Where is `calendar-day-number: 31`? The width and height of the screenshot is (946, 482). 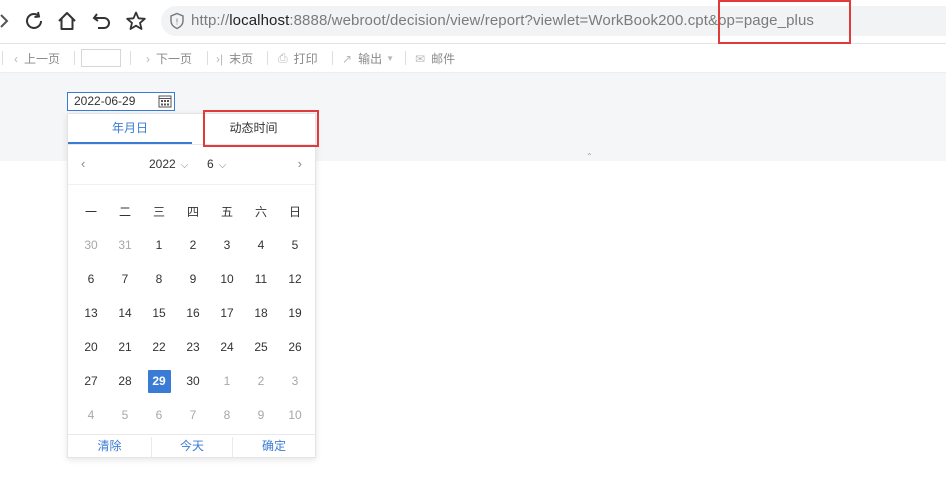 calendar-day-number: 31 is located at coordinates (125, 245).